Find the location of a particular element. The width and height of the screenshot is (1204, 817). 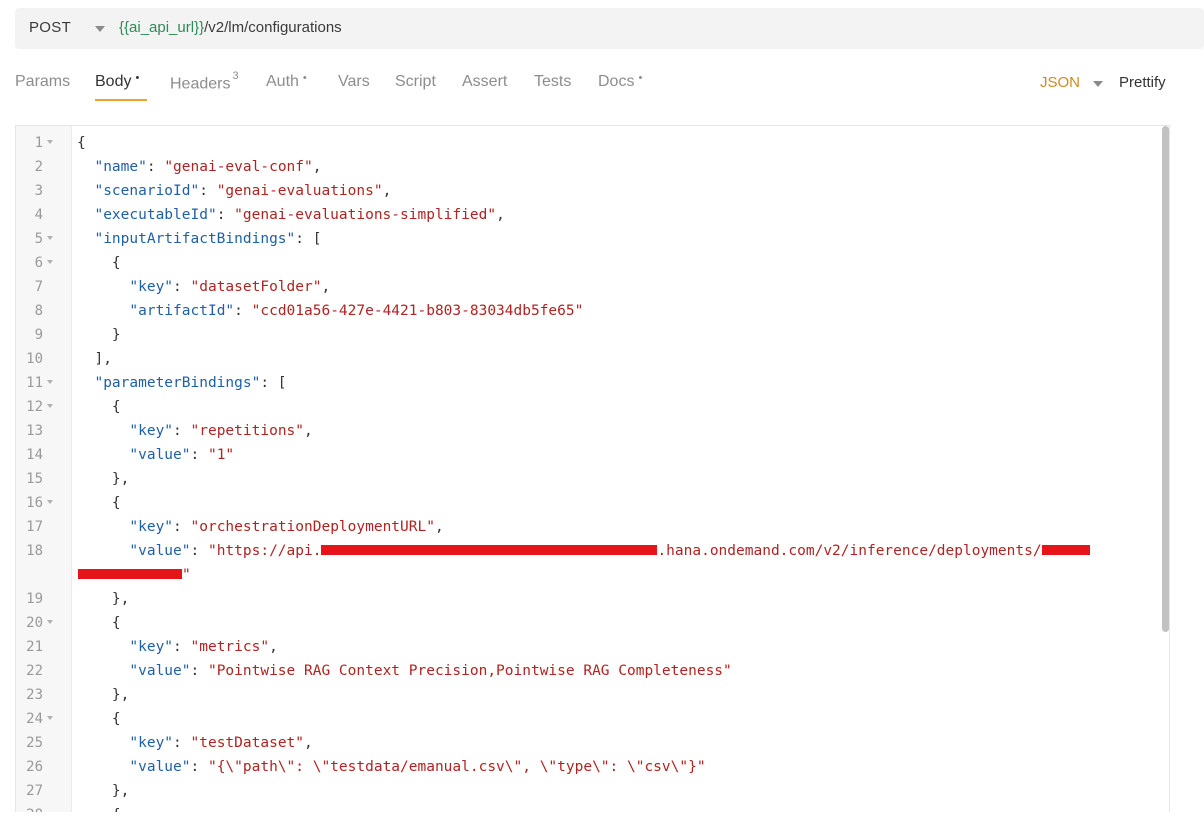

code-line: 5 "inputArtifactBindings": [ is located at coordinates (592, 239).